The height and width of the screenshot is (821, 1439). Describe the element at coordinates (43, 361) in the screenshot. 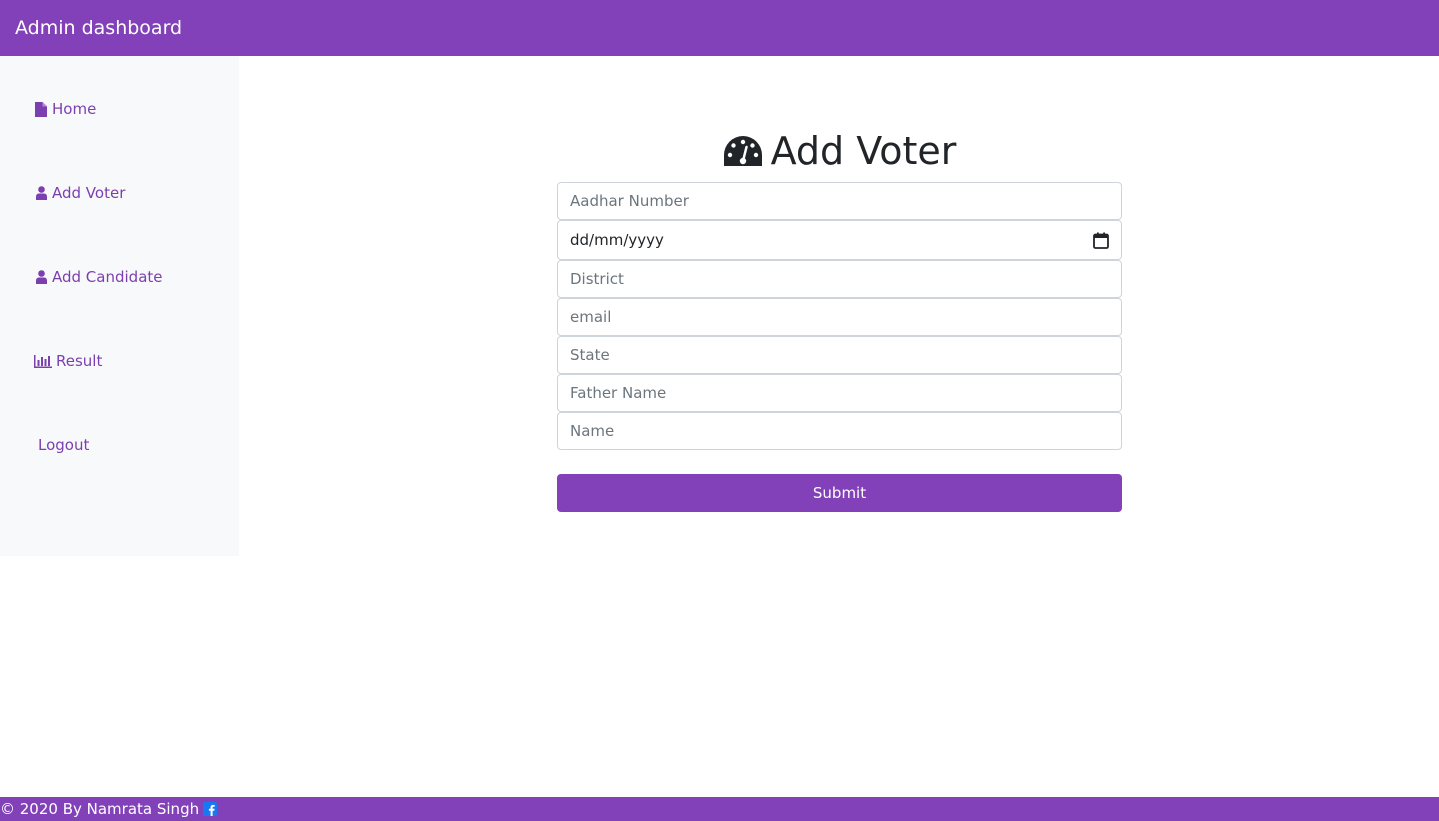

I see `bar-chart-icon` at that location.